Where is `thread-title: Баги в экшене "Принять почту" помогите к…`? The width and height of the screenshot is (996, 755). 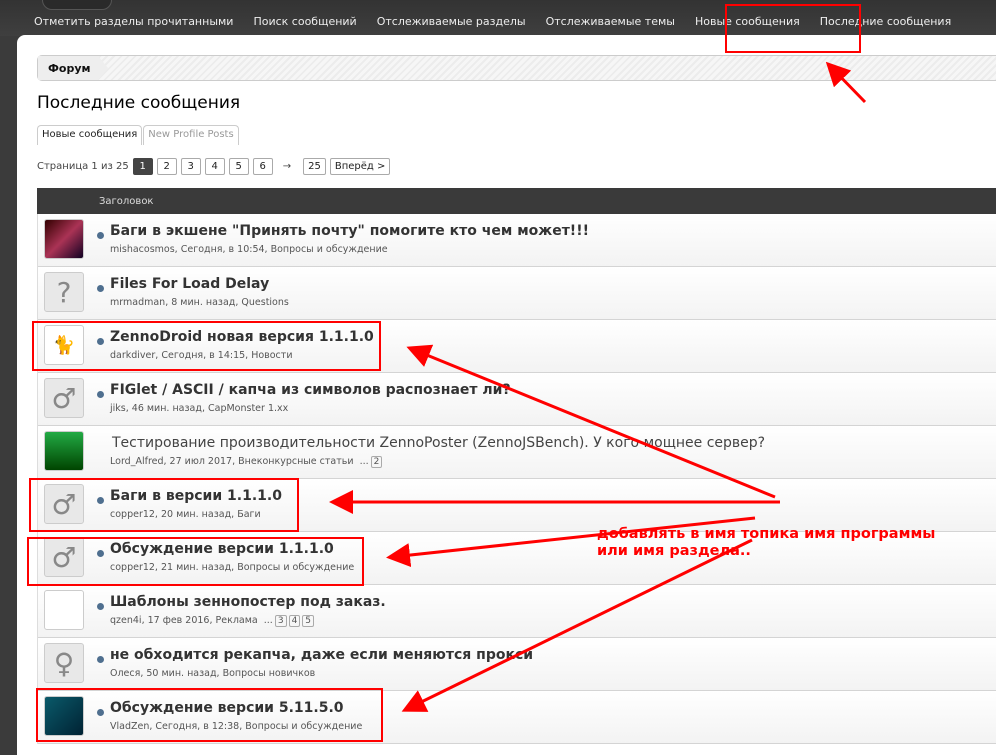 thread-title: Баги в экшене "Принять почту" помогите к… is located at coordinates (349, 231).